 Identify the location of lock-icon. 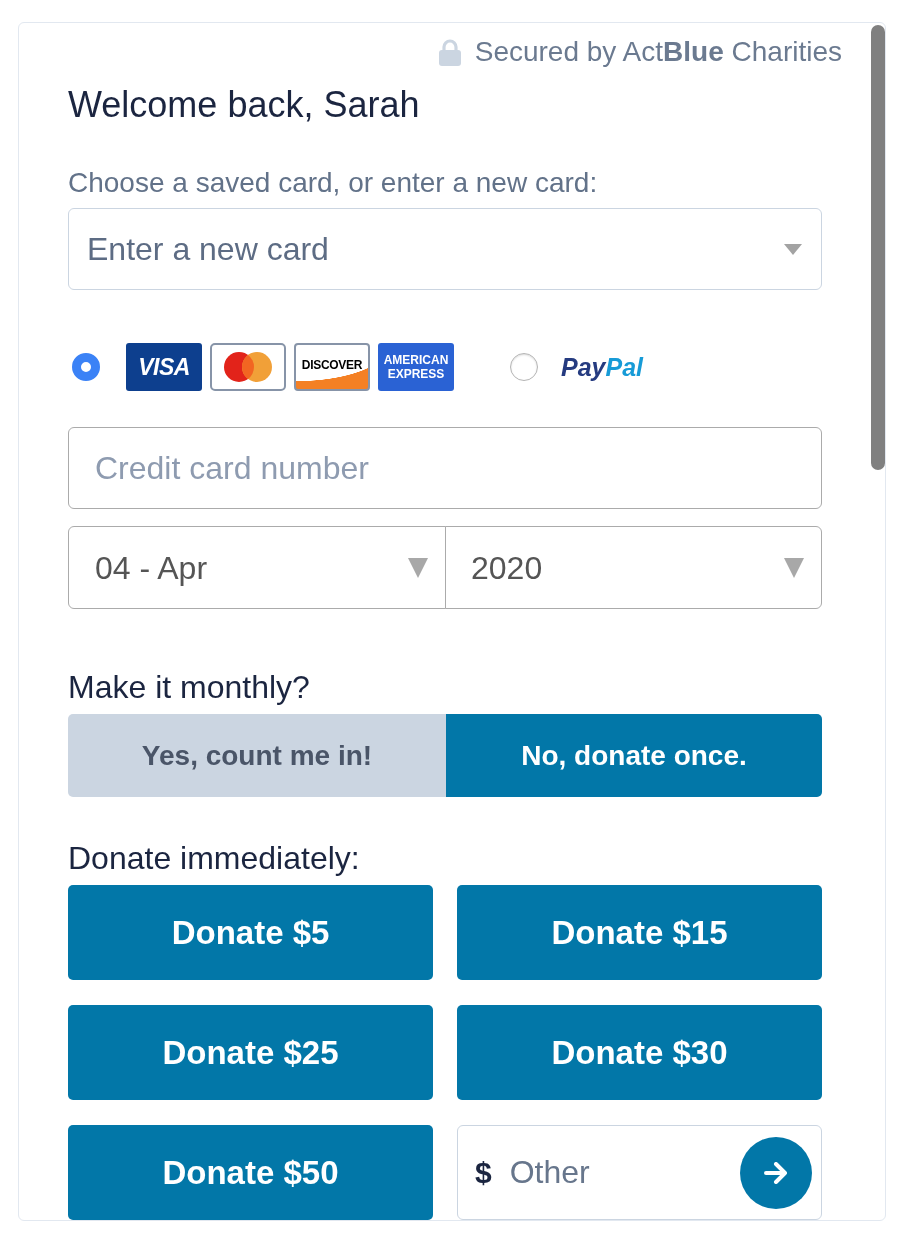
(449, 52).